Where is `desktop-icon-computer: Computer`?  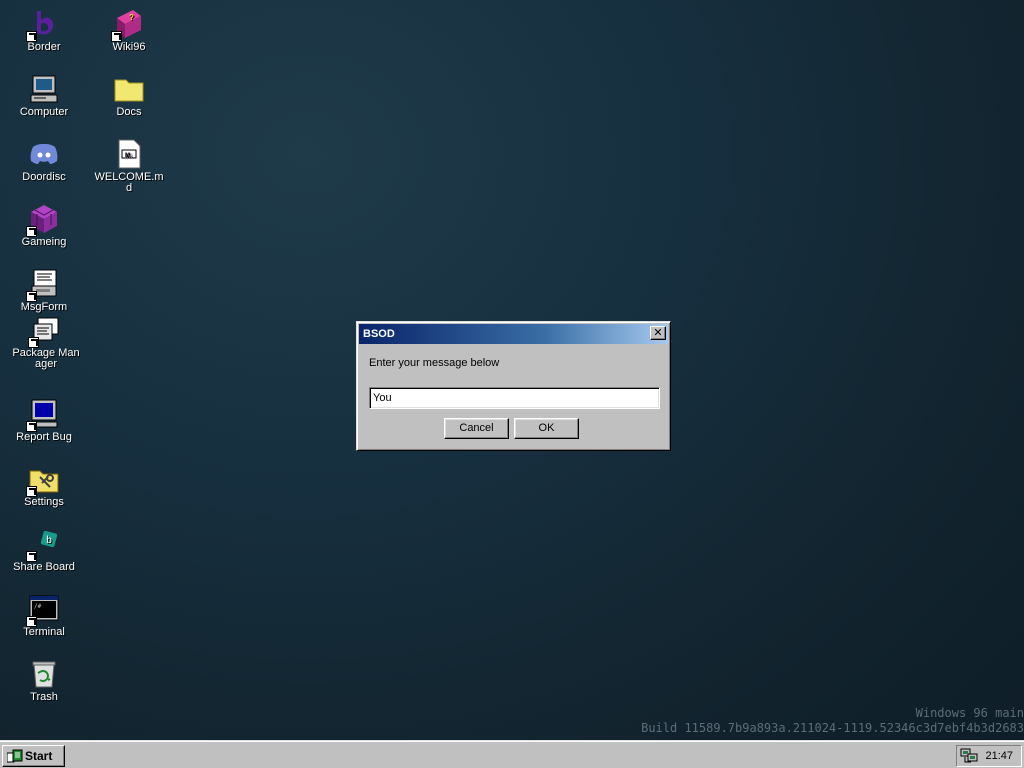
desktop-icon-computer: Computer is located at coordinates (44, 95).